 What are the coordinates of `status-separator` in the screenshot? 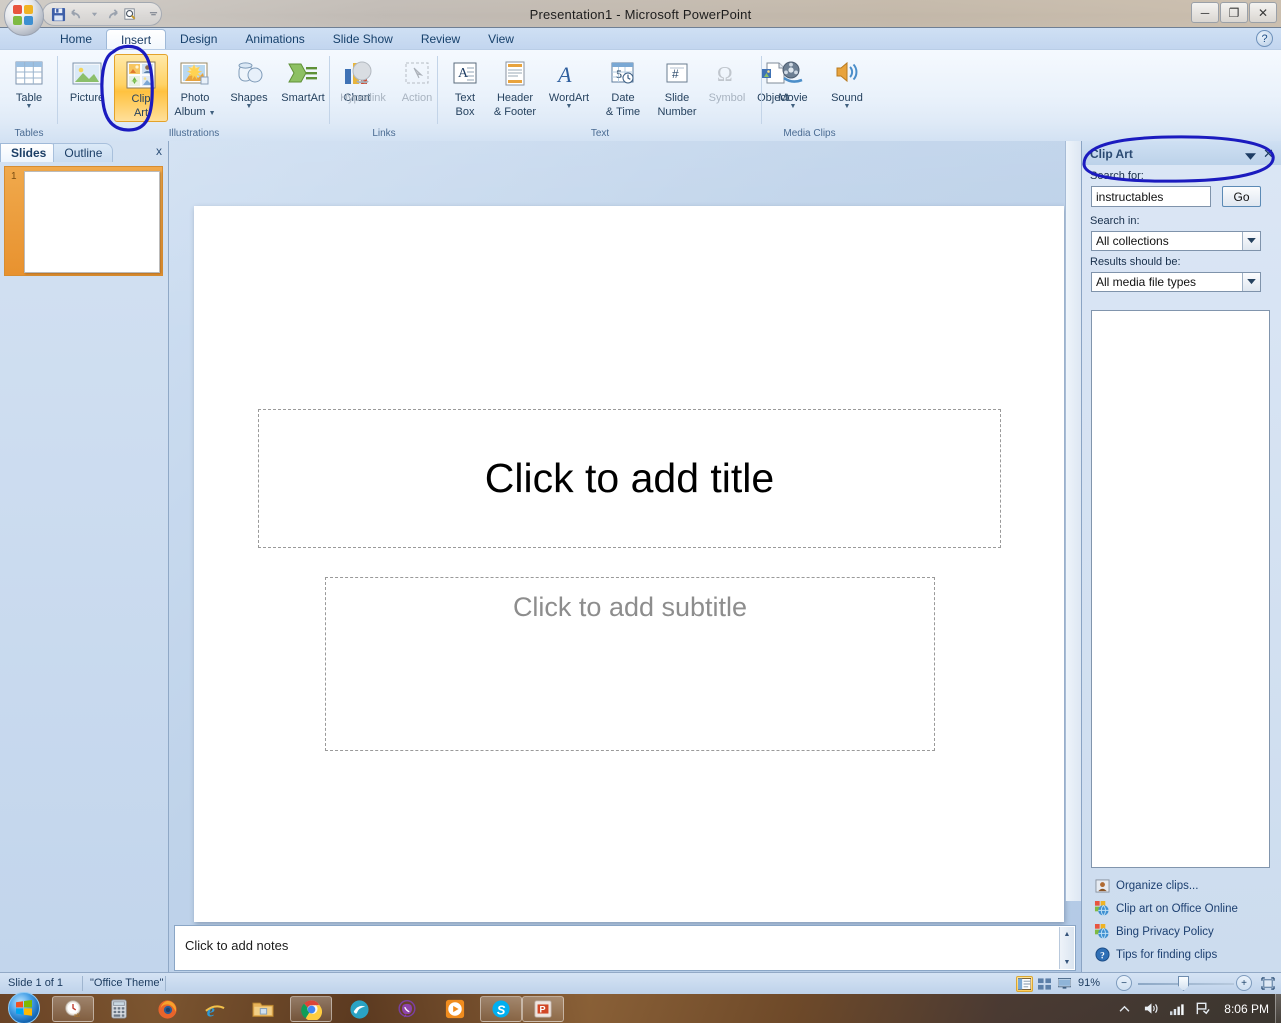 It's located at (82, 983).